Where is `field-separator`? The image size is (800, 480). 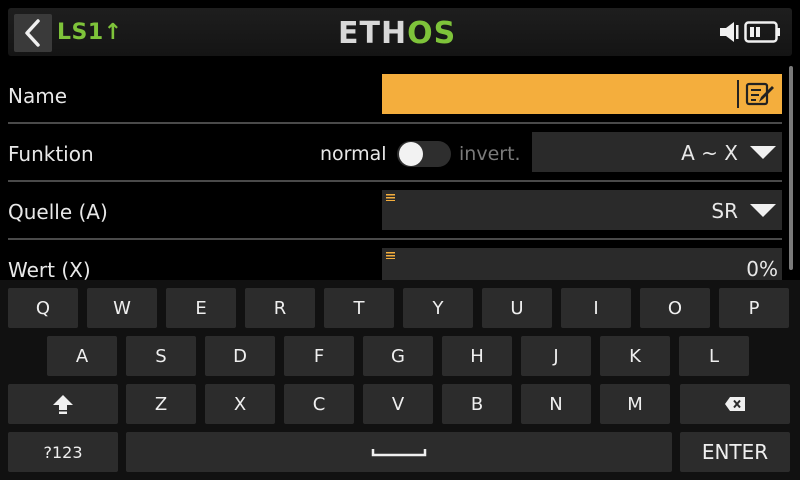
field-separator is located at coordinates (738, 94).